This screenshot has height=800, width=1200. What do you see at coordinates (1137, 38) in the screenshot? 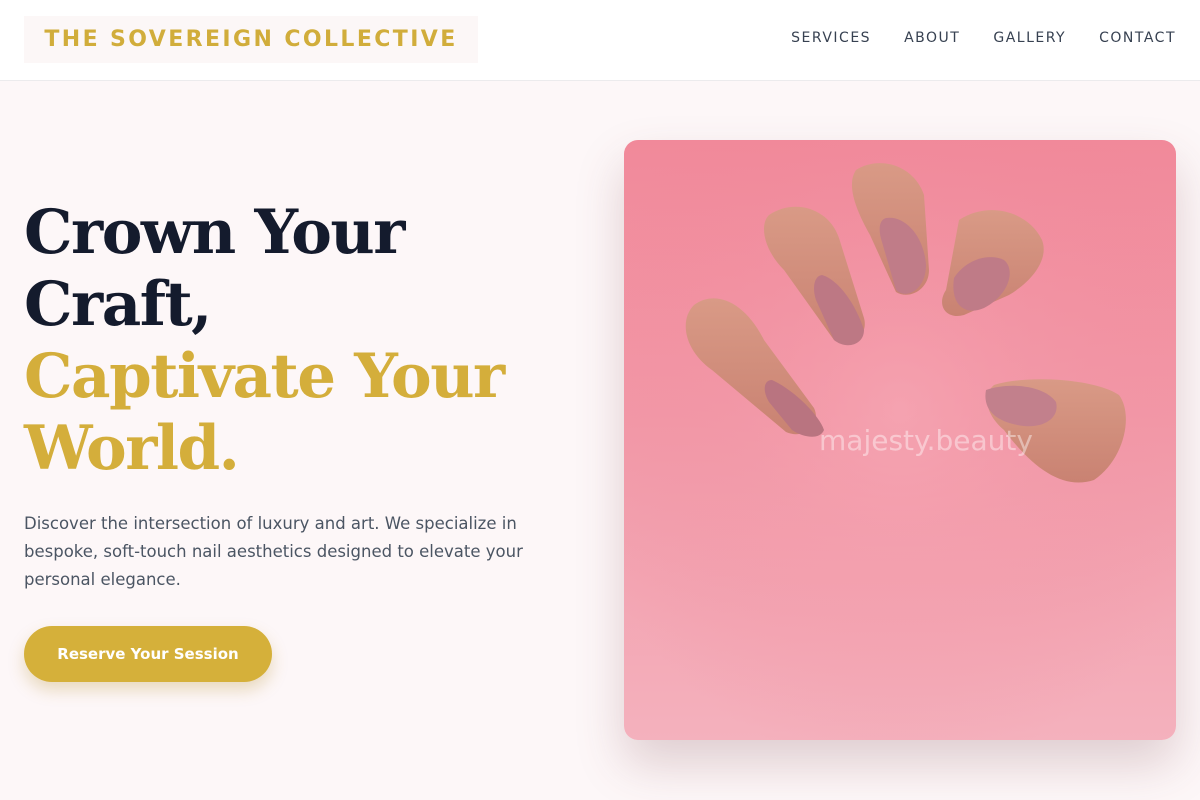
I see `nav-link-contact: CONTACT` at bounding box center [1137, 38].